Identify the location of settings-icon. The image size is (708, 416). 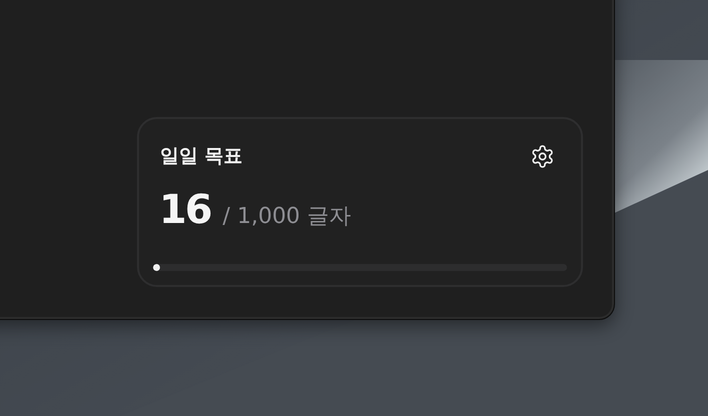
(542, 156).